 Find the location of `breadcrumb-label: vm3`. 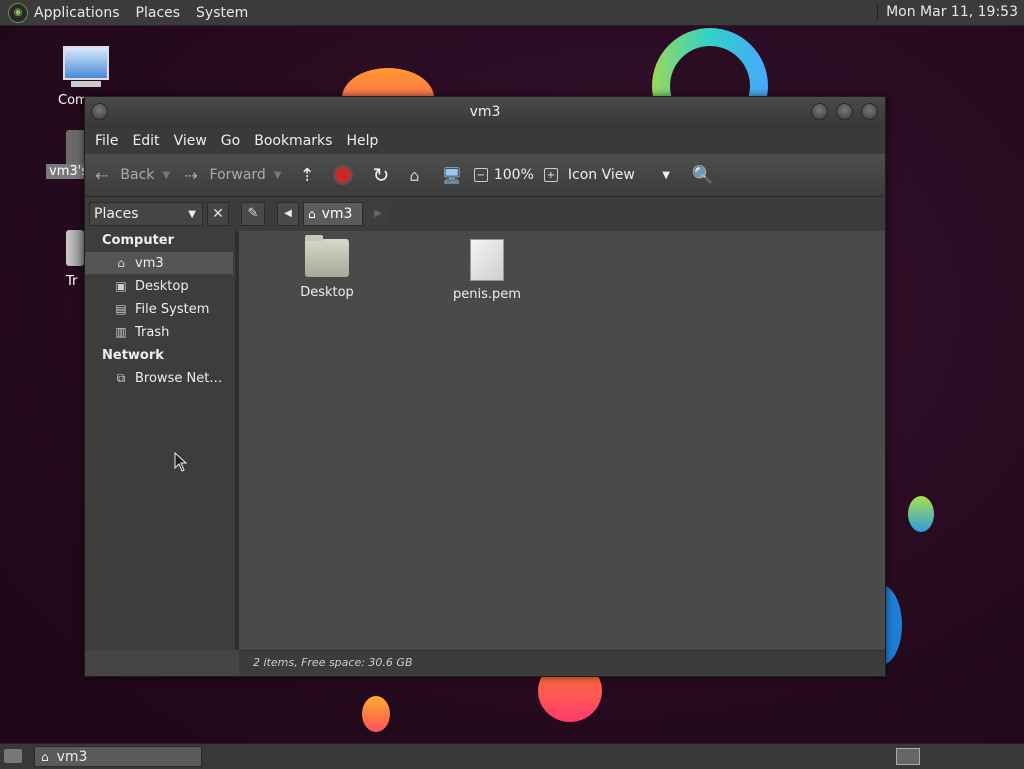

breadcrumb-label: vm3 is located at coordinates (337, 214).